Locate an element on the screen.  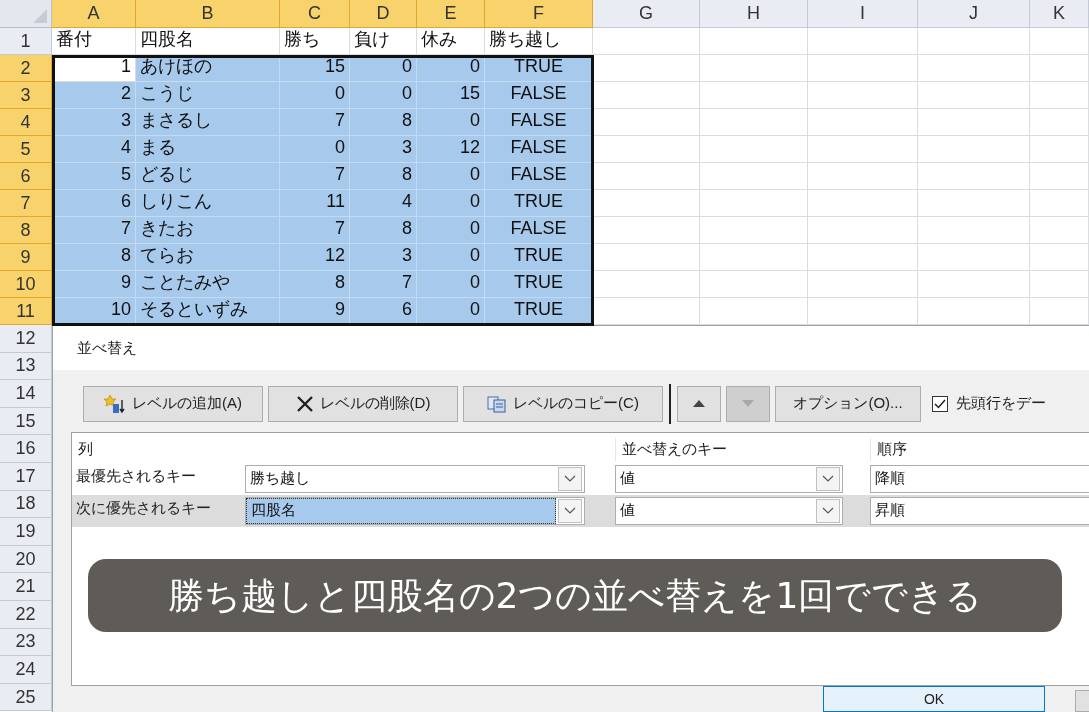
checkbox-label: 先頭行をデー is located at coordinates (1001, 403).